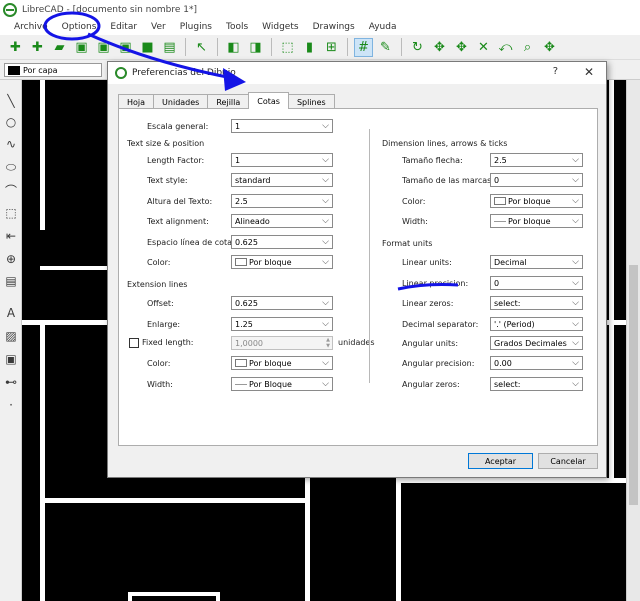 The height and width of the screenshot is (601, 640). What do you see at coordinates (246, 242) in the screenshot?
I see `line-spacing-value: 0.625` at bounding box center [246, 242].